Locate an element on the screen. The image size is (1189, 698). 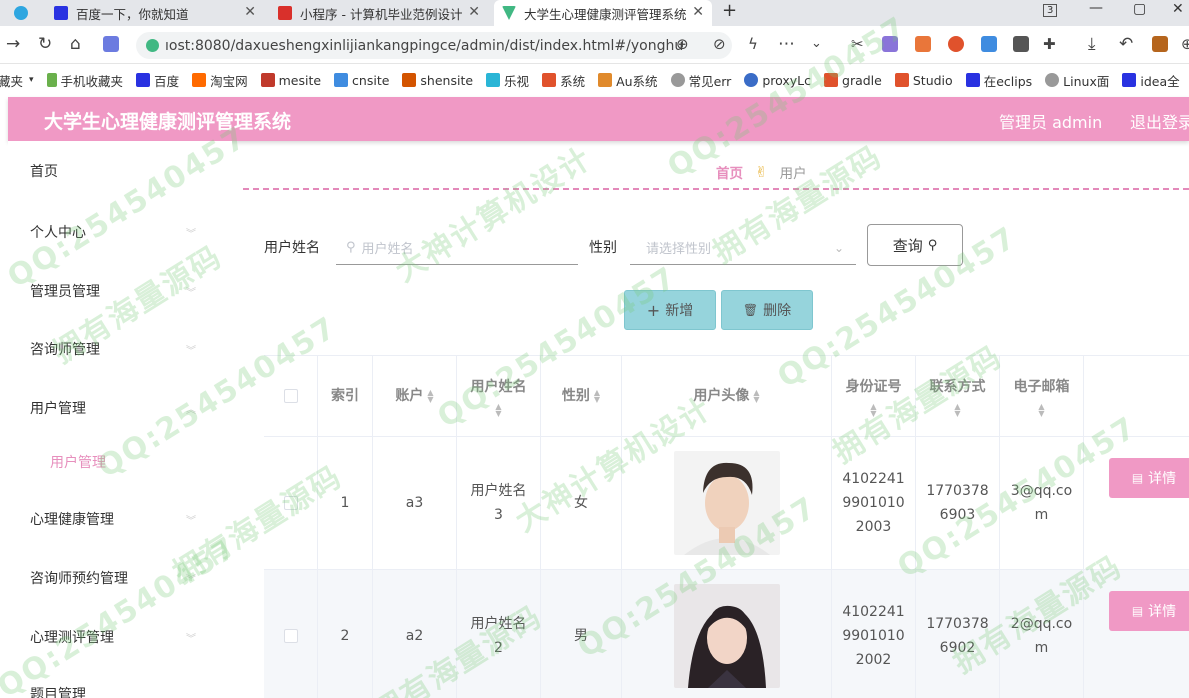
bookmark-item: proxyLc is located at coordinates (777, 80).